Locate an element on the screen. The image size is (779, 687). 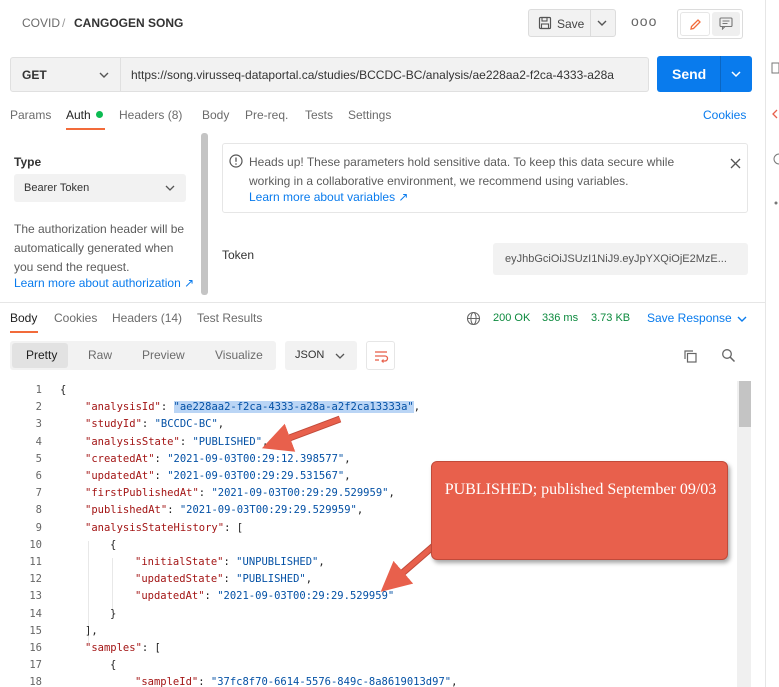
tab-body: Body is located at coordinates (215, 115).